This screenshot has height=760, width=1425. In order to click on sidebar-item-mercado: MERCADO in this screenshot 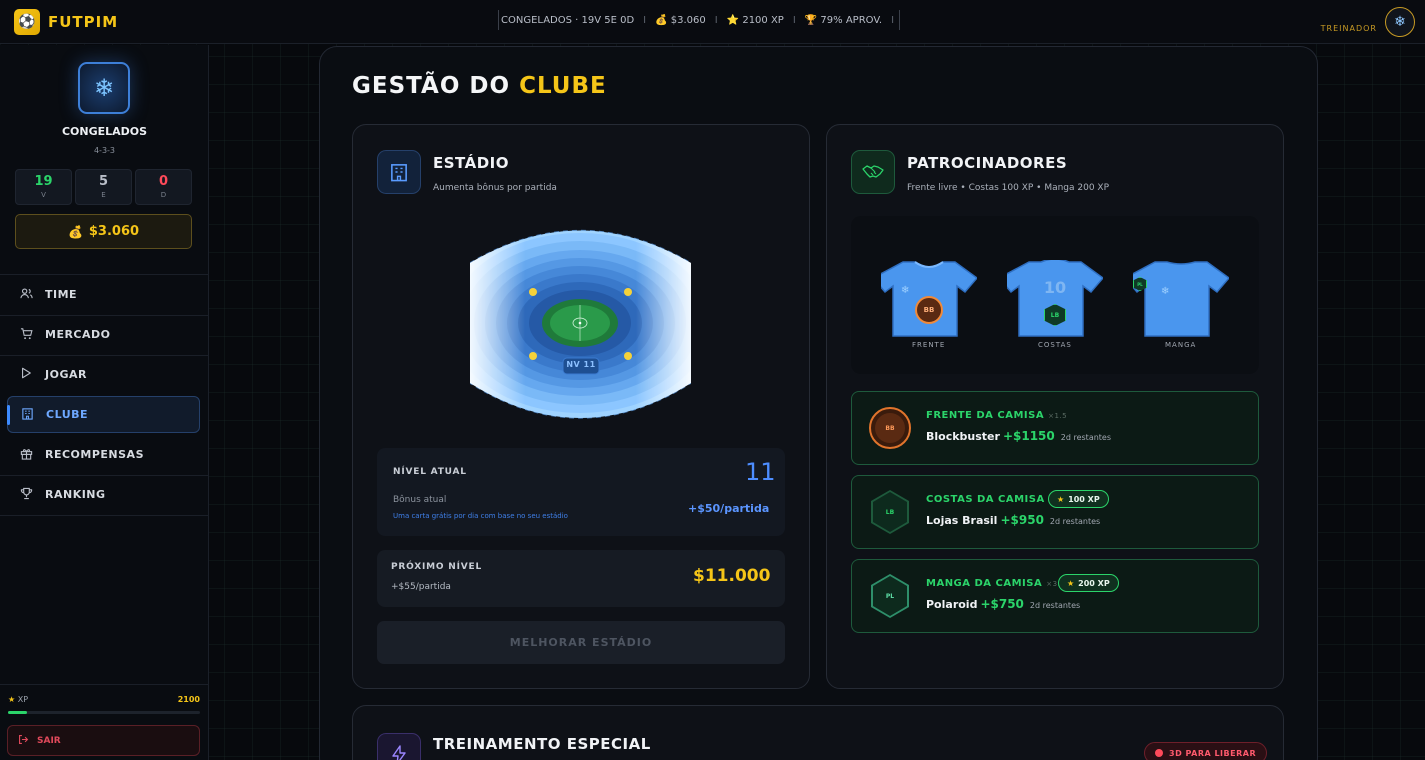, I will do `click(103, 334)`.